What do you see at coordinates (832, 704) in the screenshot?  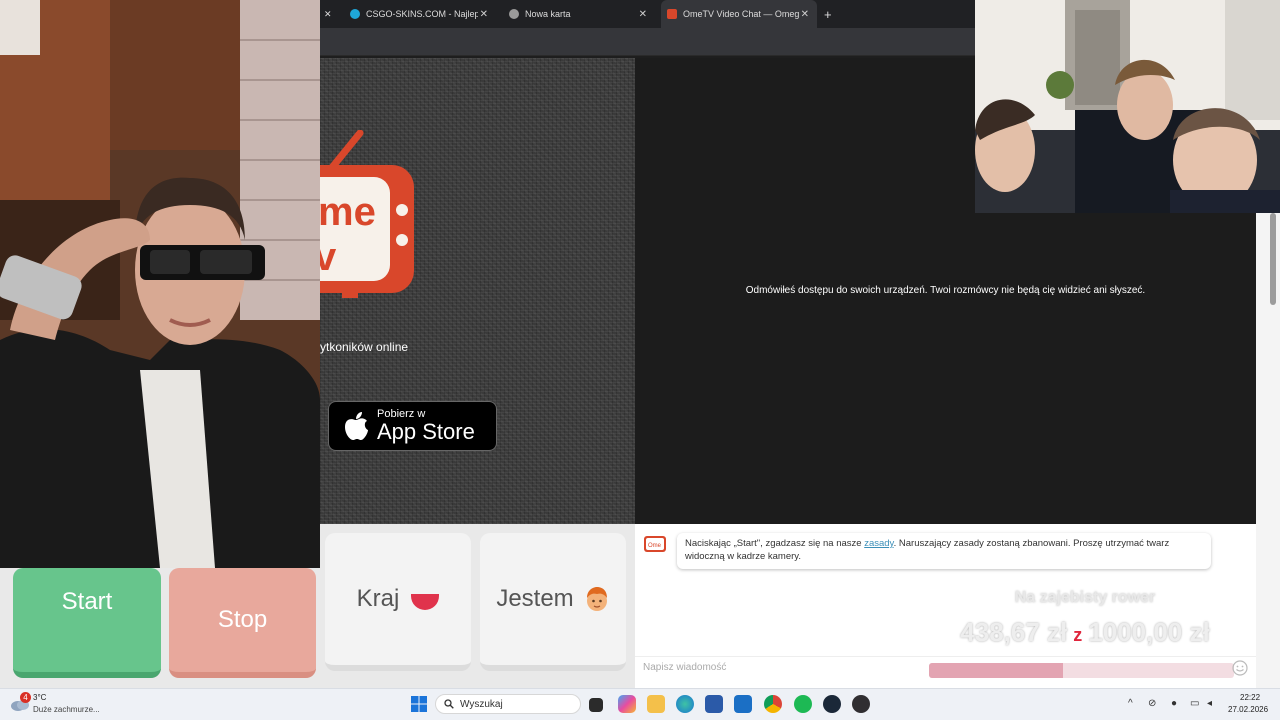 I see `steam-icon` at bounding box center [832, 704].